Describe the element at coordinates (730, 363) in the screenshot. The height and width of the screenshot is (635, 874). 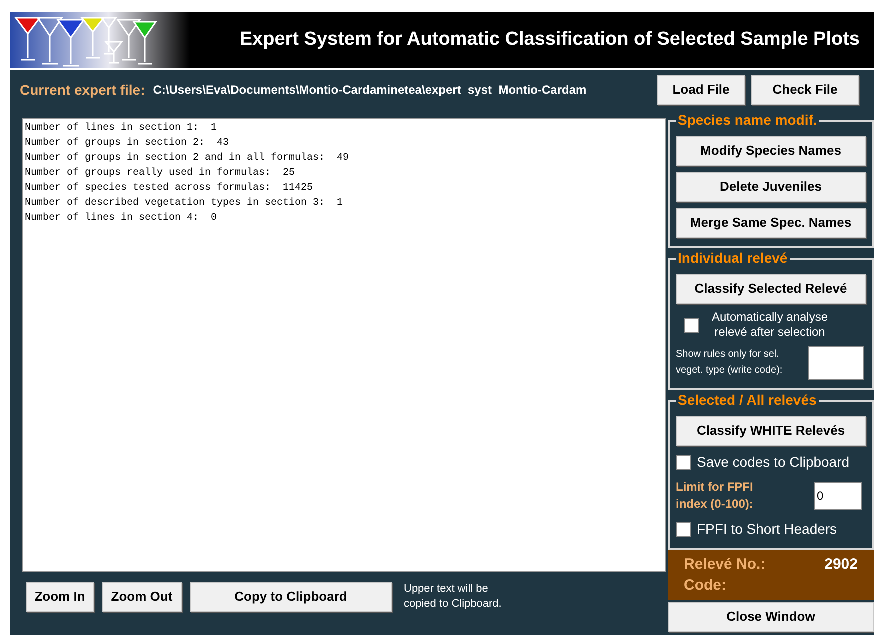
I see `field-label: Show rules only for sel. veget. type (write code):` at that location.